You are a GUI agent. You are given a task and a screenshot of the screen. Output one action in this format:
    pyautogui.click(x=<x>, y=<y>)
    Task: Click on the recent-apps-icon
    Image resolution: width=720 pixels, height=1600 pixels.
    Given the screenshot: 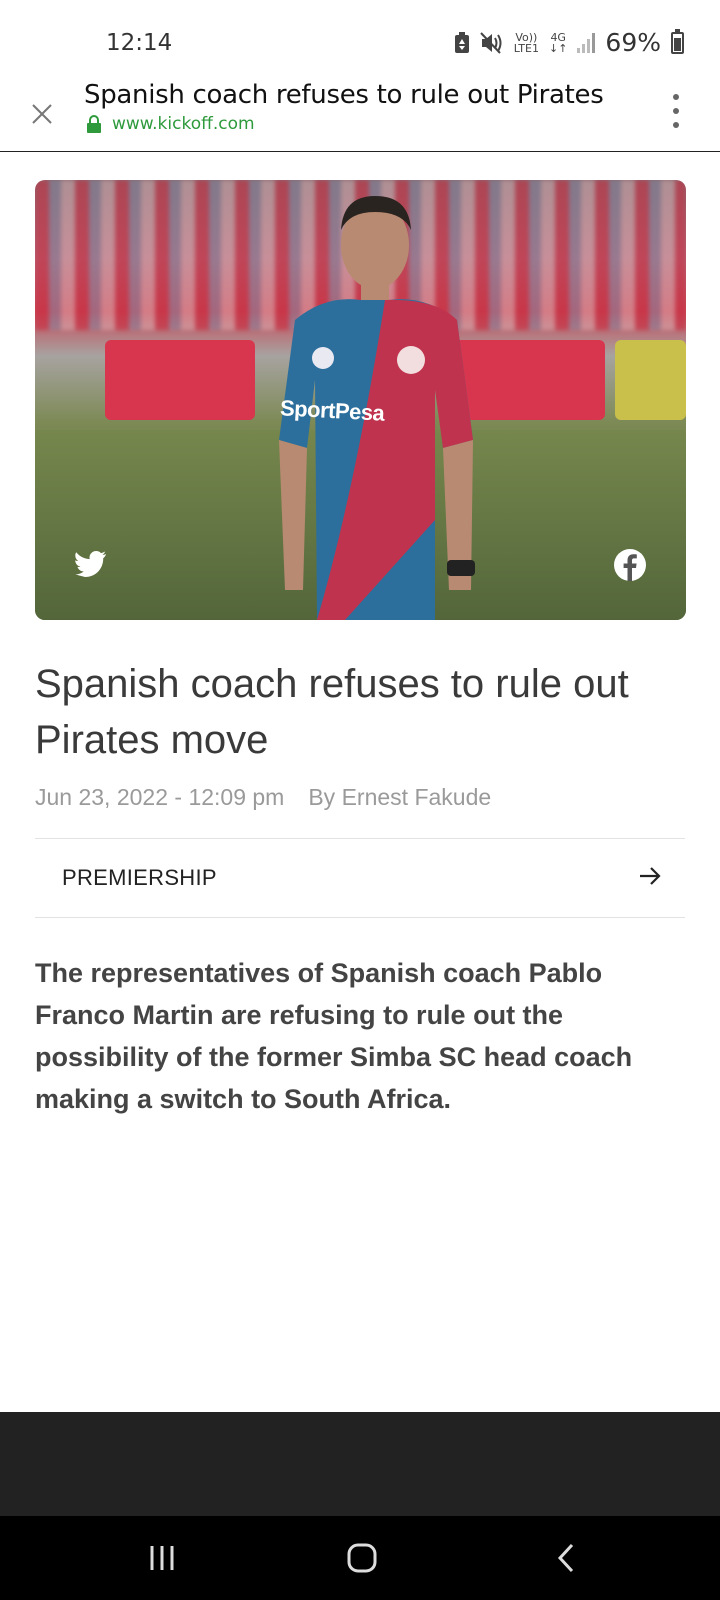 What is the action you would take?
    pyautogui.click(x=162, y=1558)
    